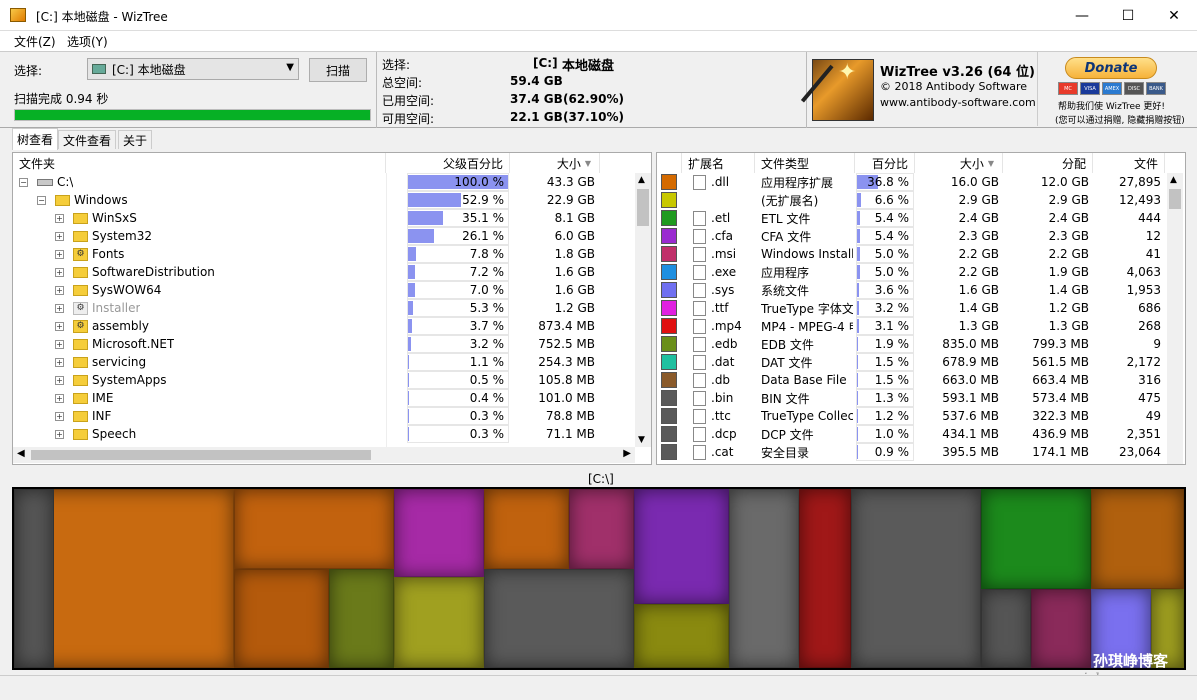 This screenshot has height=700, width=1197. What do you see at coordinates (921, 326) in the screenshot?
I see `extension-row: .mp4 MP4 - MPEG-4 电影 3.1 % 1.3 GB 1.3 GB 268` at bounding box center [921, 326].